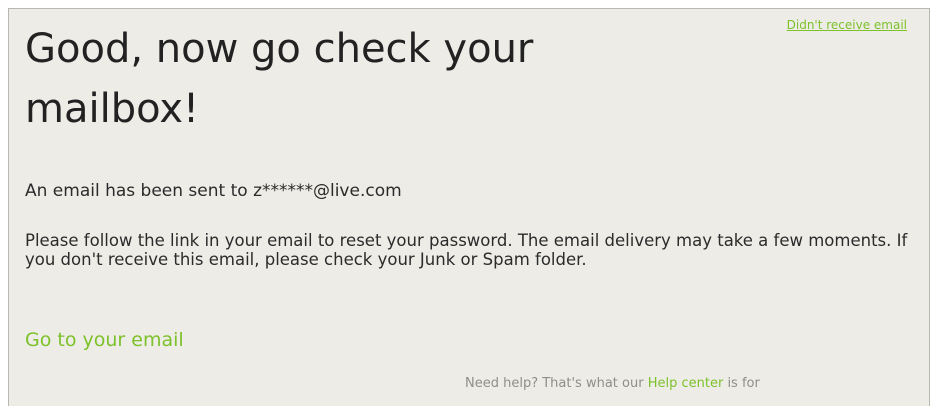 This screenshot has width=939, height=406. Describe the element at coordinates (104, 340) in the screenshot. I see `go-to-email-link: Go to your email` at that location.